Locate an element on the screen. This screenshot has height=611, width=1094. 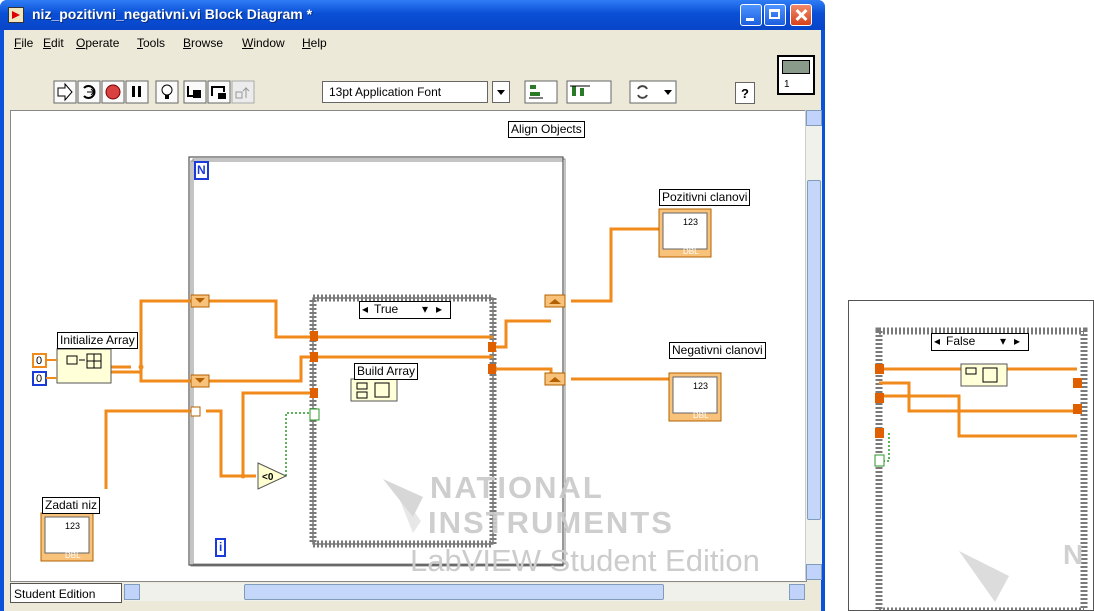
build-array-node is located at coordinates (374, 390).